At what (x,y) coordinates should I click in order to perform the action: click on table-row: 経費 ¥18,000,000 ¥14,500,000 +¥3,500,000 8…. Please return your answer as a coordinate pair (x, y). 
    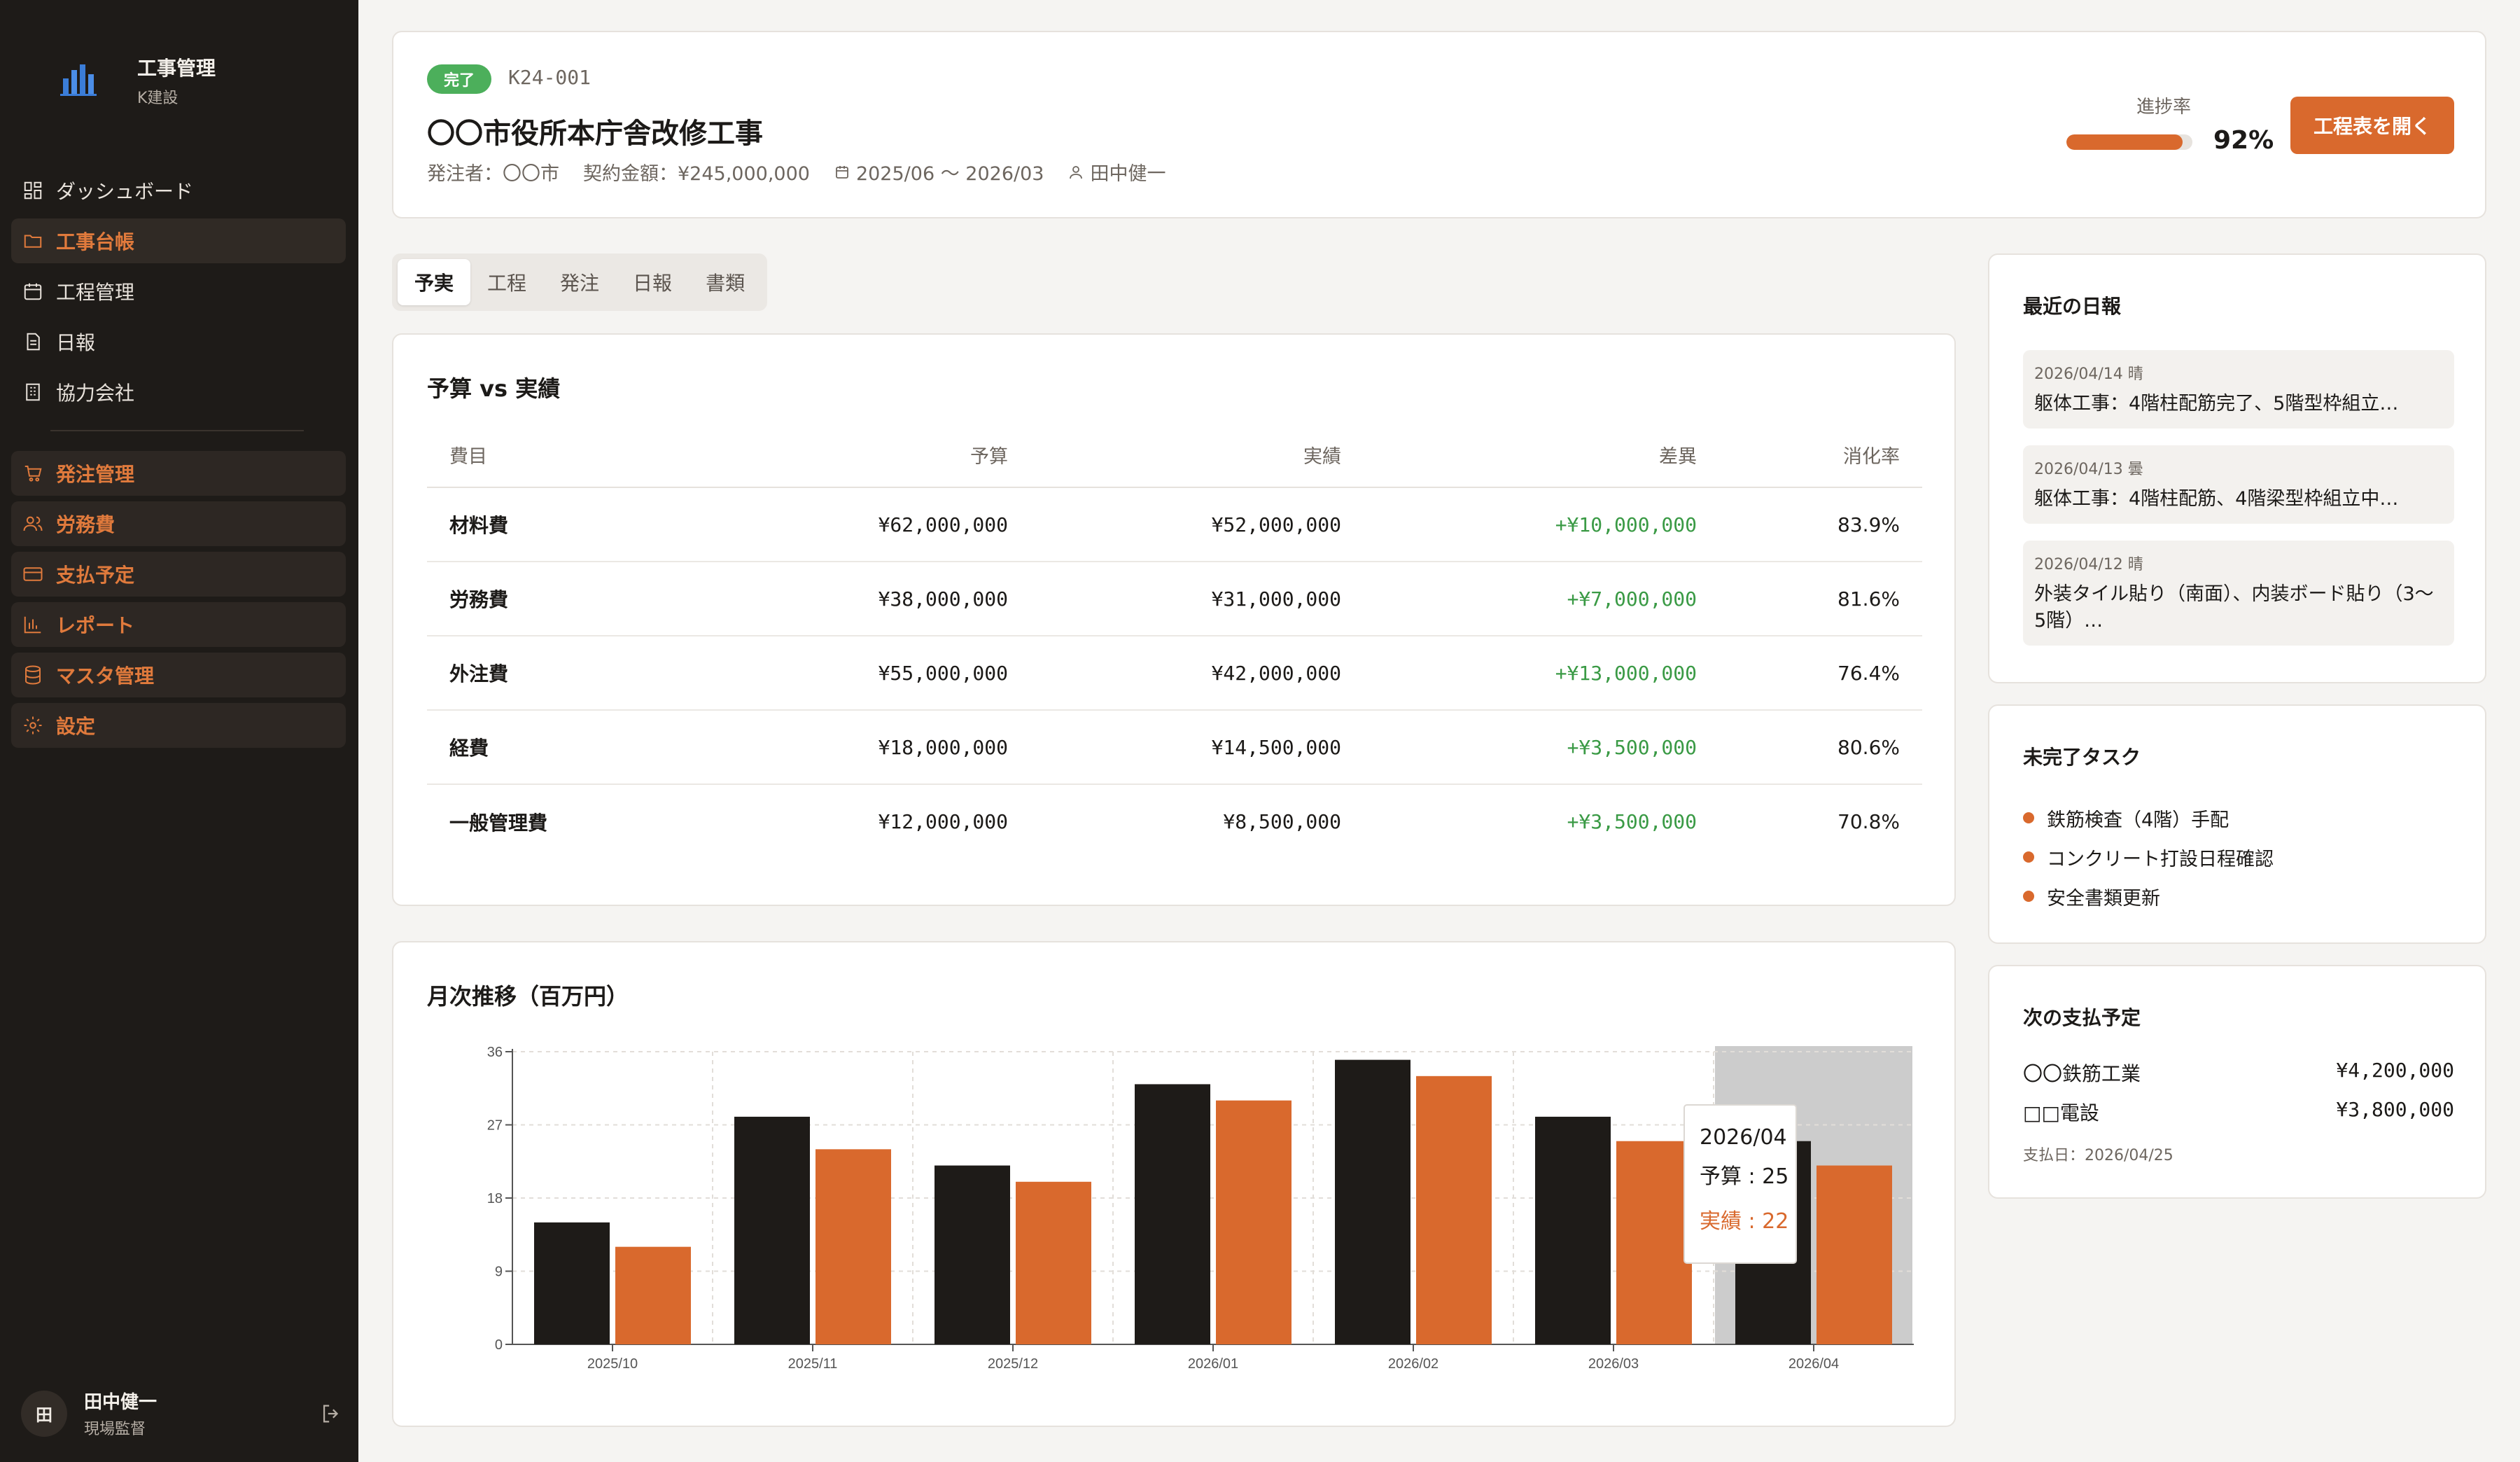
    Looking at the image, I should click on (1174, 747).